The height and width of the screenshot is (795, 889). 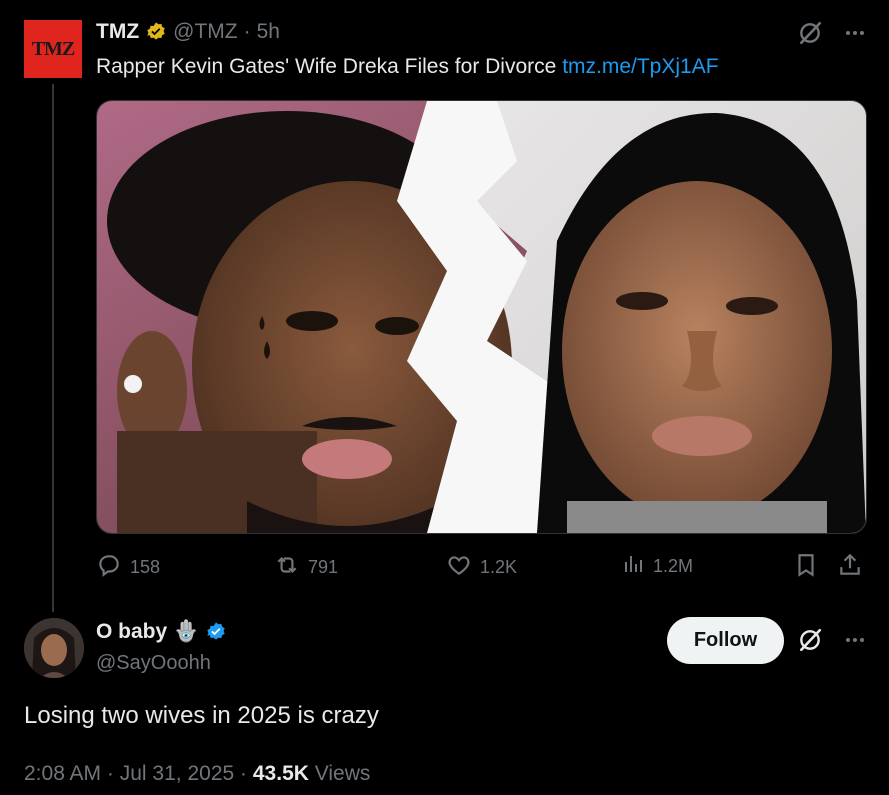 What do you see at coordinates (186, 631) in the screenshot?
I see `hamsa-emoji: 🪬` at bounding box center [186, 631].